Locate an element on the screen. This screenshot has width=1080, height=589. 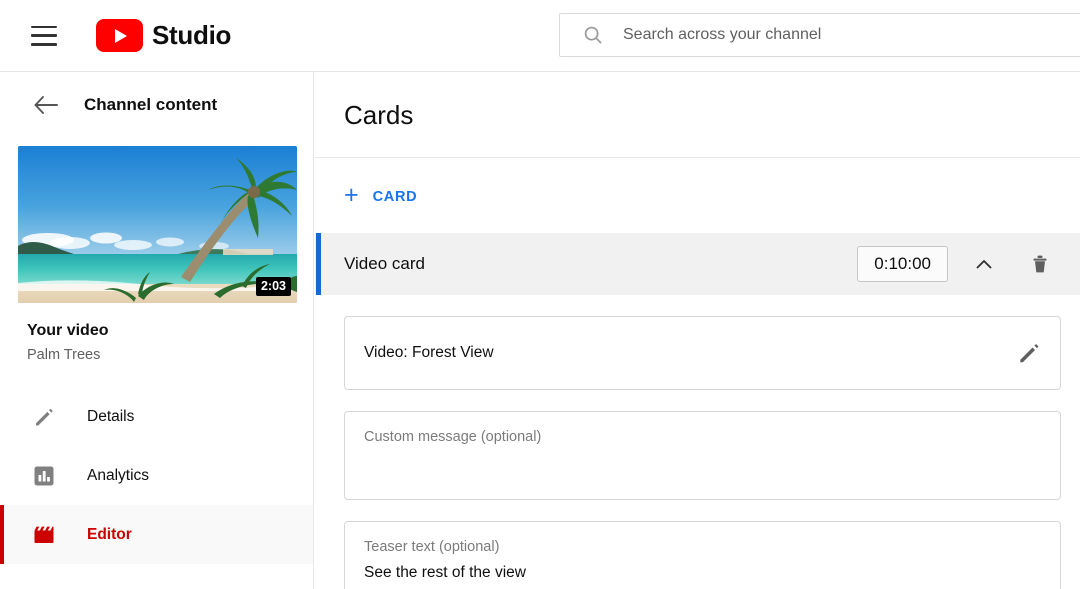
app-bar: Studio is located at coordinates (540, 36).